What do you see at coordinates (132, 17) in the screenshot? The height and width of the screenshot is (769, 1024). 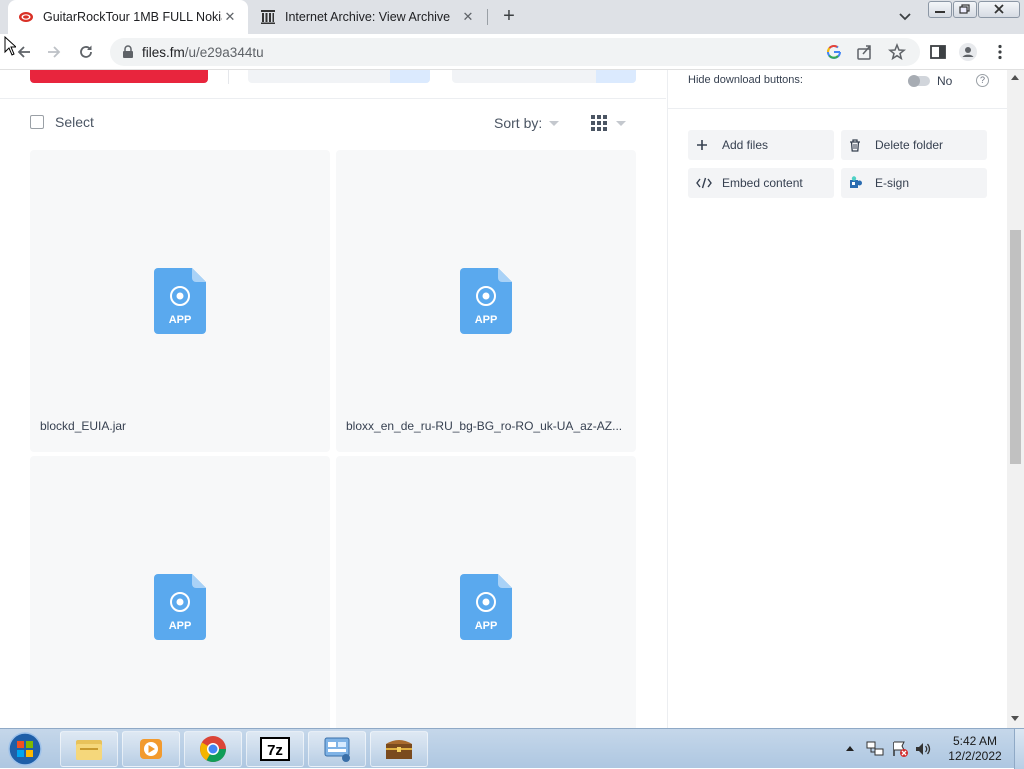 I see `tab-title: GuitarRockTour 1MB FULL Nokia` at bounding box center [132, 17].